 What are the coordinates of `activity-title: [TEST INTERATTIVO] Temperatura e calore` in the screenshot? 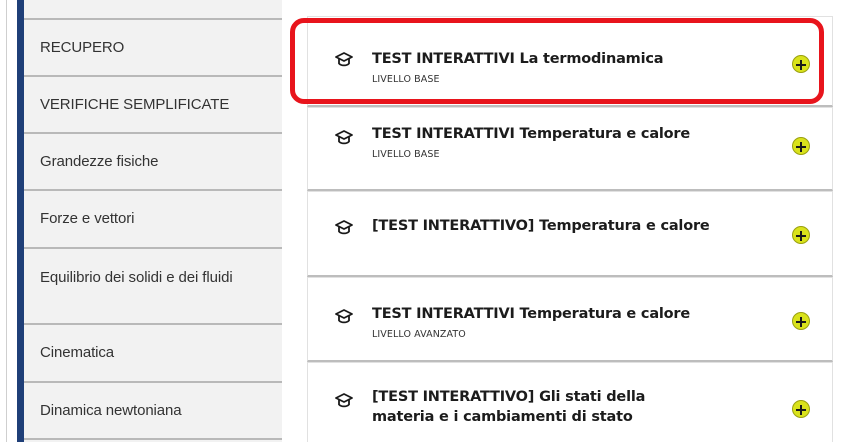 It's located at (541, 226).